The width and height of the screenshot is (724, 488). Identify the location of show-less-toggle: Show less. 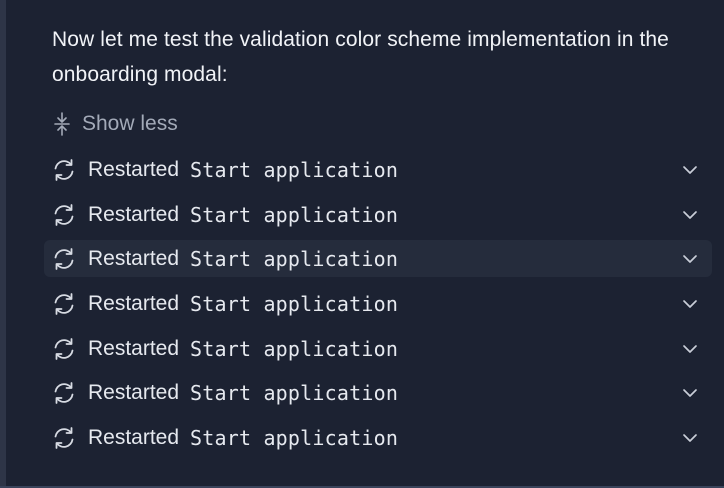
(116, 124).